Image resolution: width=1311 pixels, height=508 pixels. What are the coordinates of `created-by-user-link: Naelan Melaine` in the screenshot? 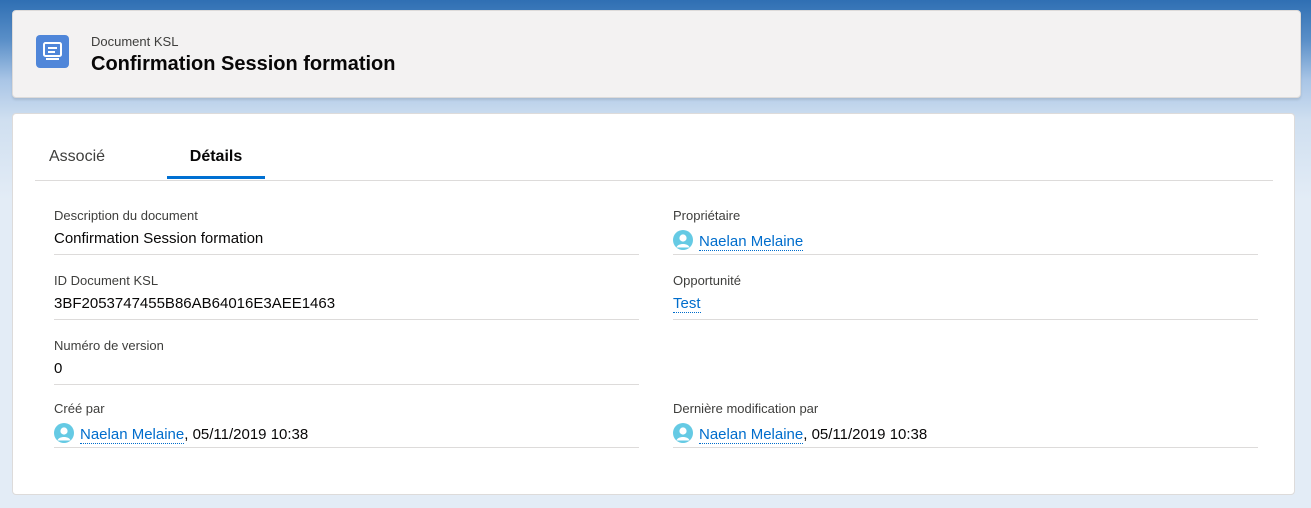 It's located at (132, 435).